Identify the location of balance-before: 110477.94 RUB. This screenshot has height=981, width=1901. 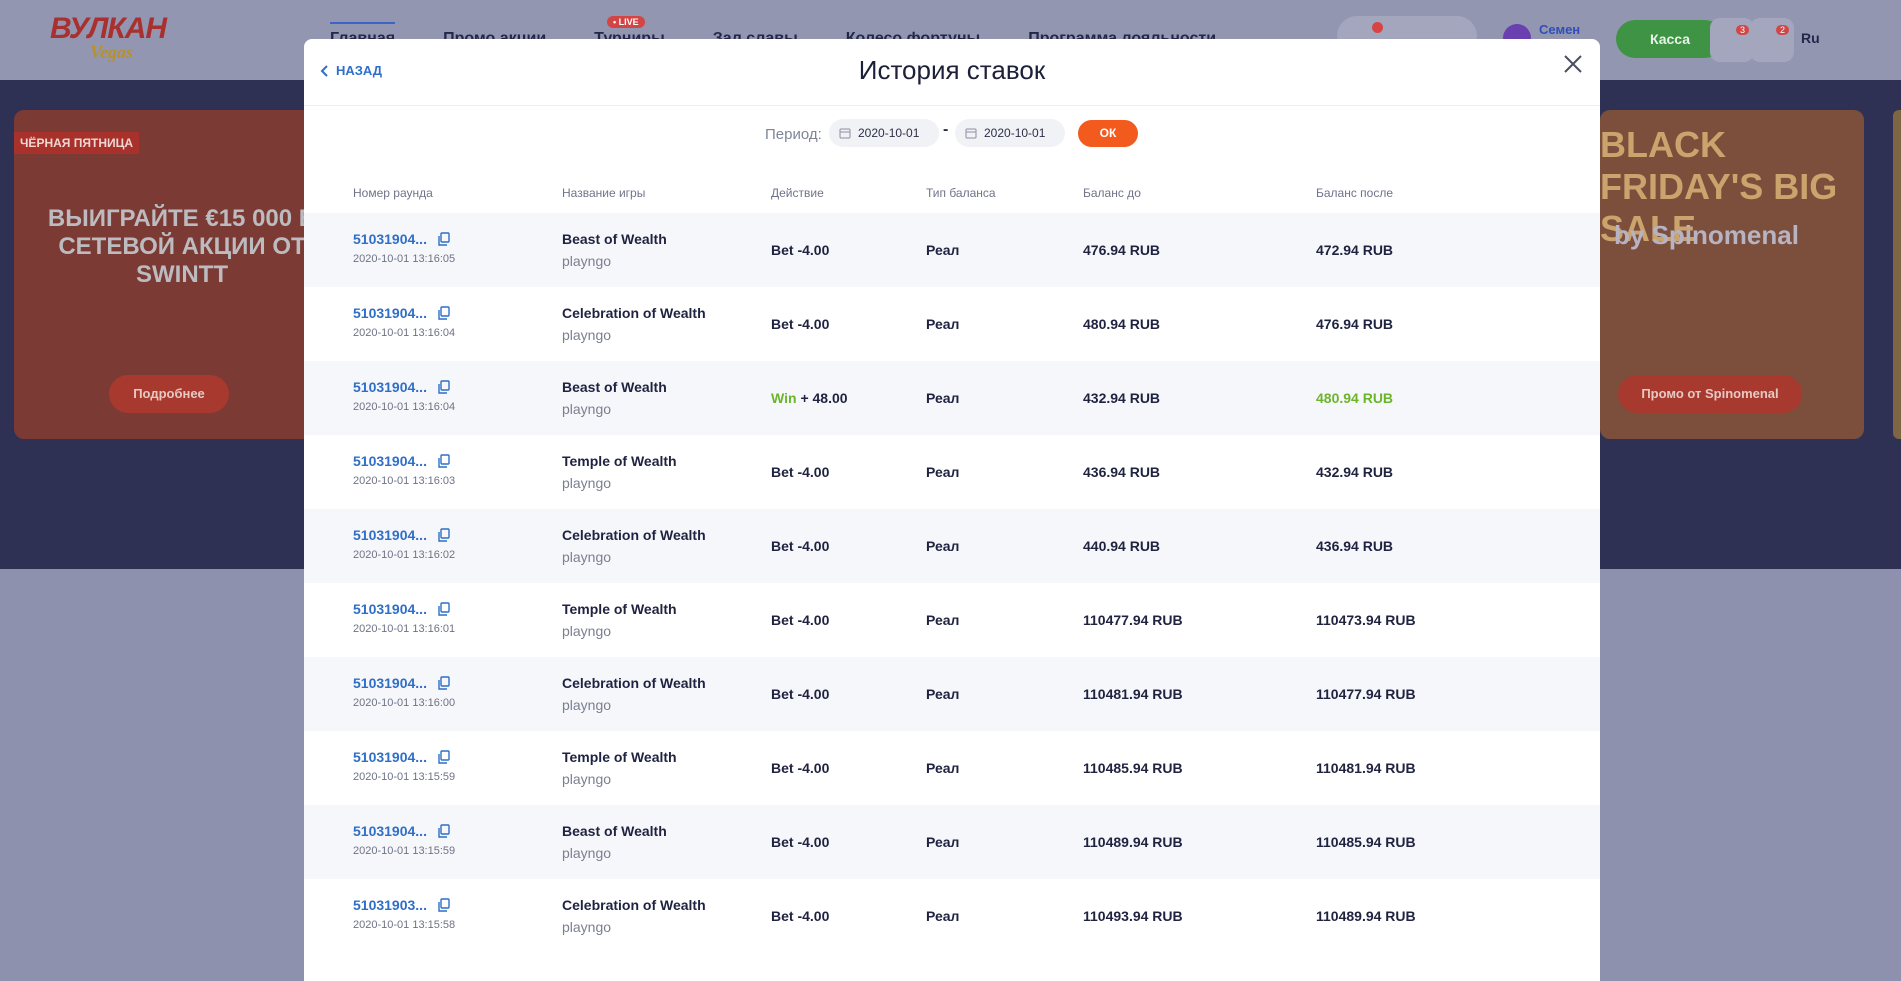
(1133, 620).